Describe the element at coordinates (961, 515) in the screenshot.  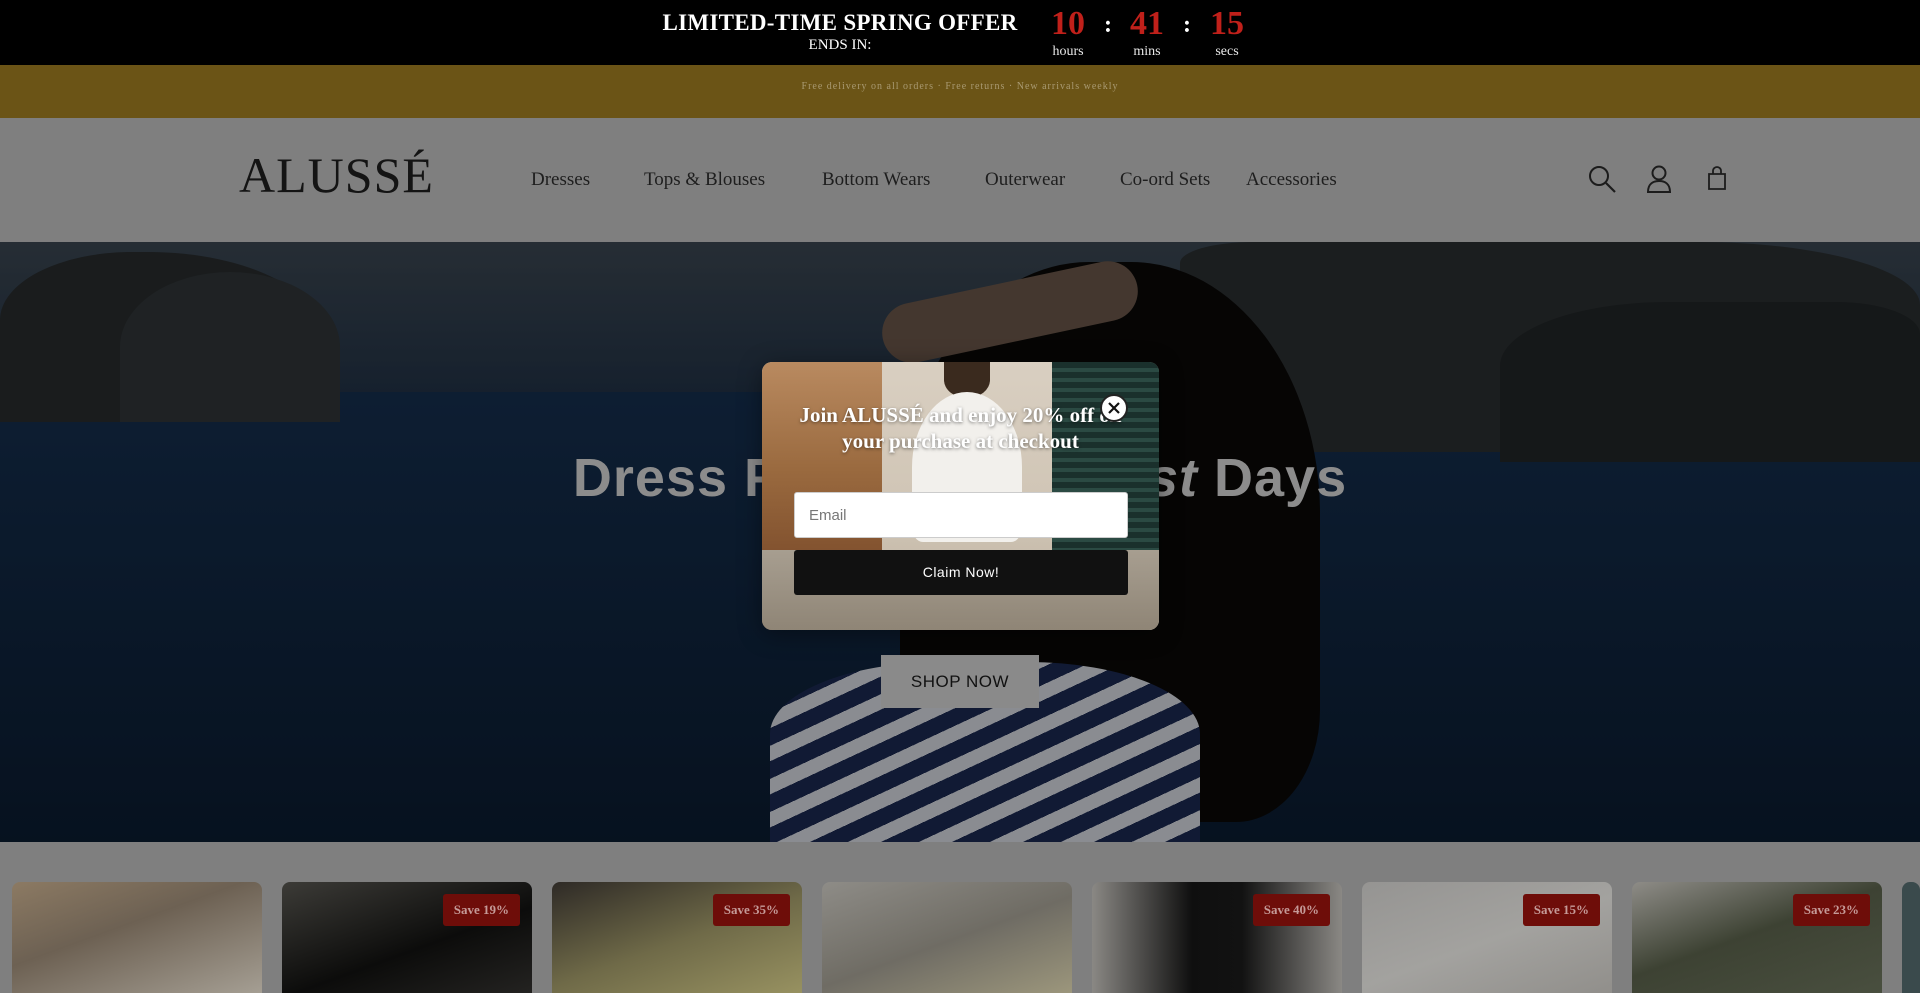
I see `email-field` at that location.